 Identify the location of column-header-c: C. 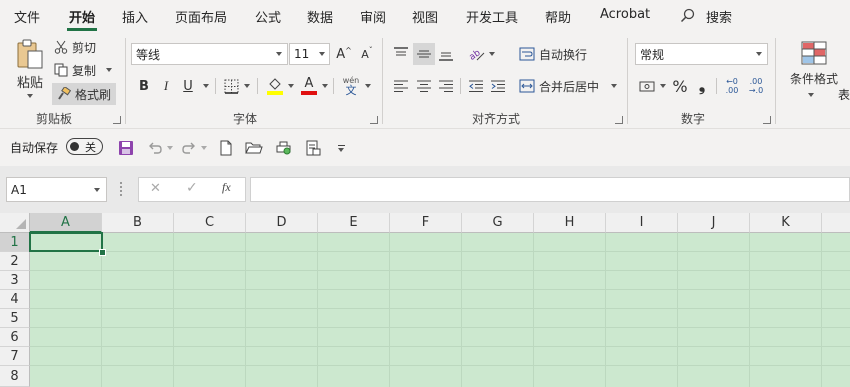
(210, 223).